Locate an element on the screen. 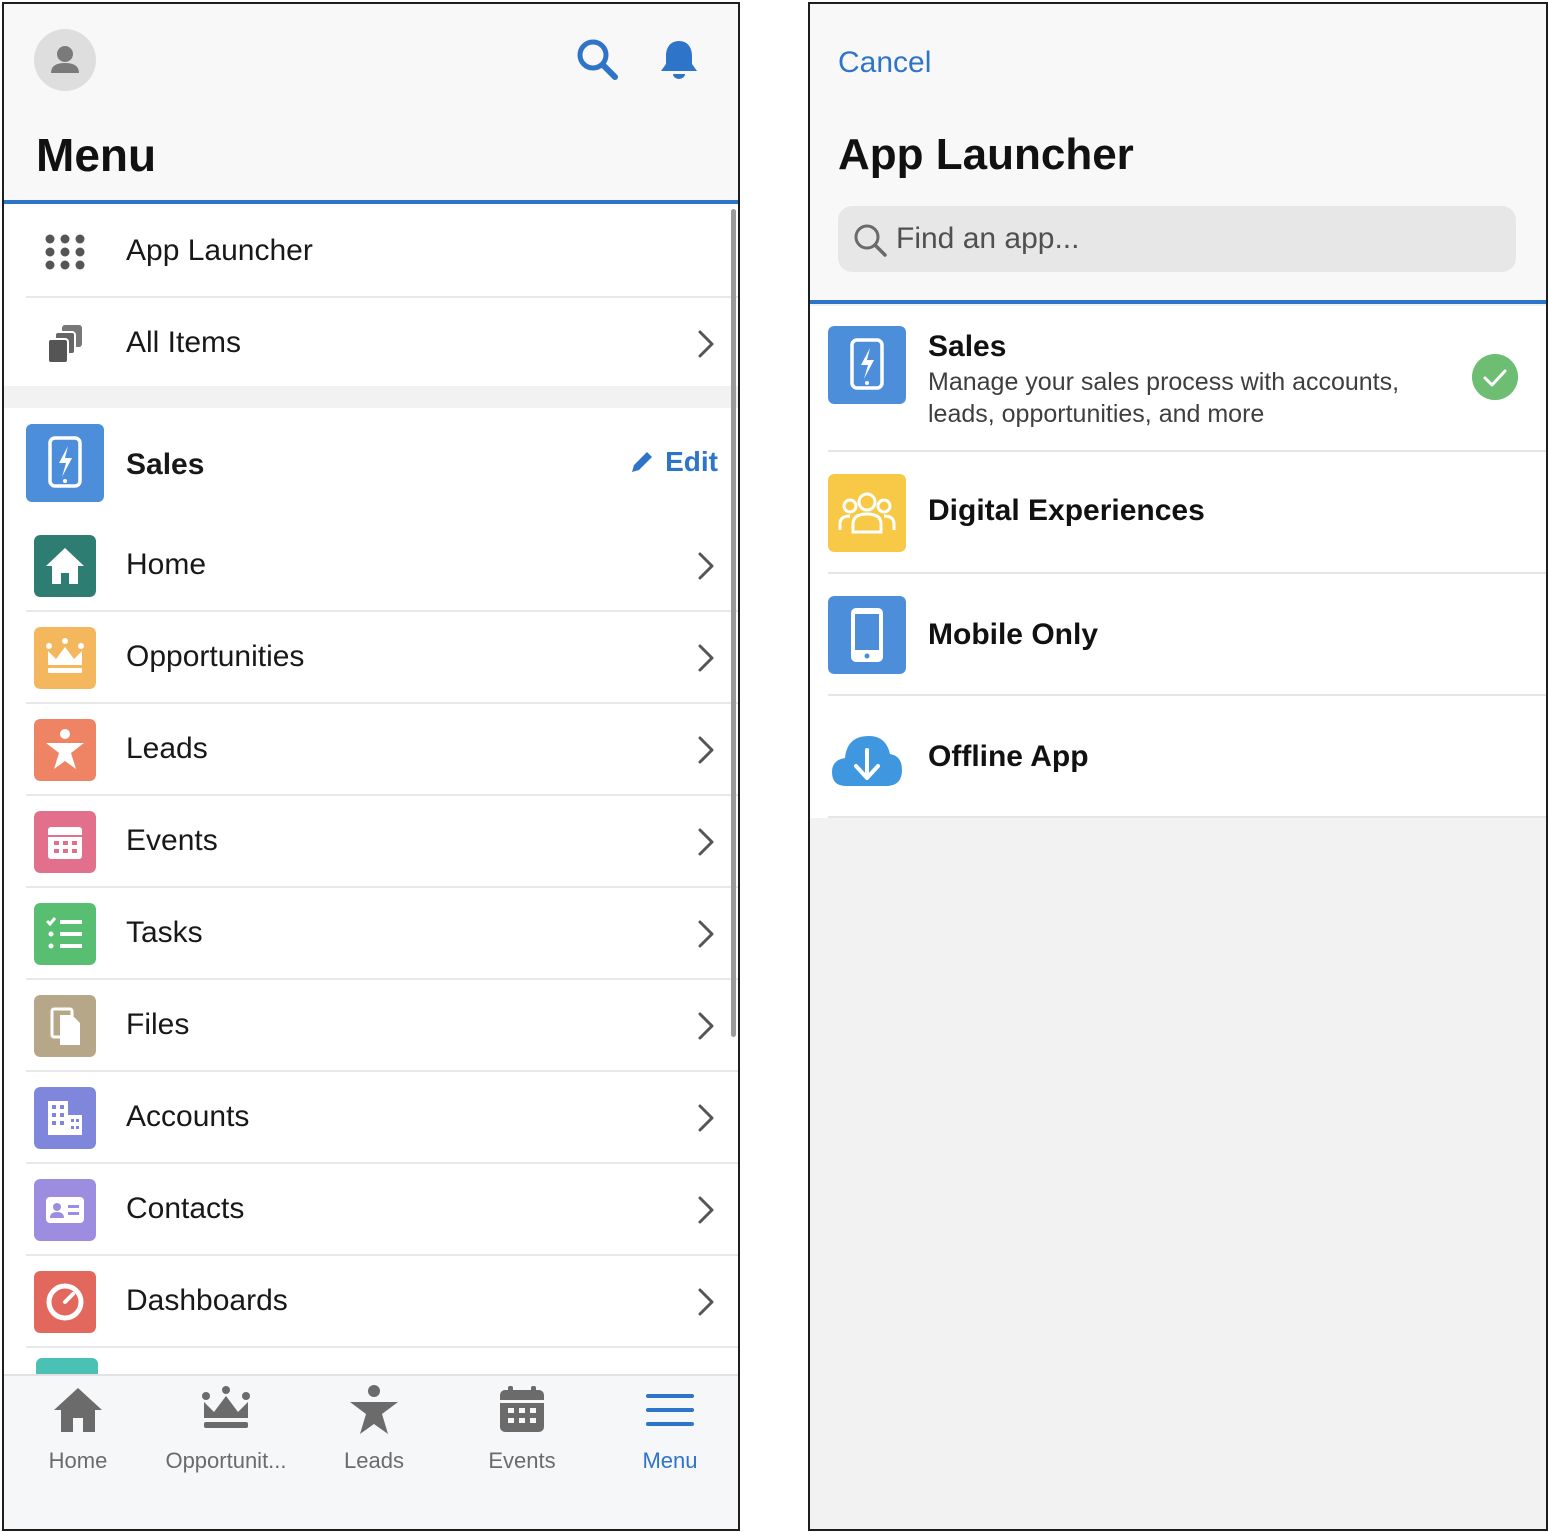  all-items-stack-icon is located at coordinates (64, 344).